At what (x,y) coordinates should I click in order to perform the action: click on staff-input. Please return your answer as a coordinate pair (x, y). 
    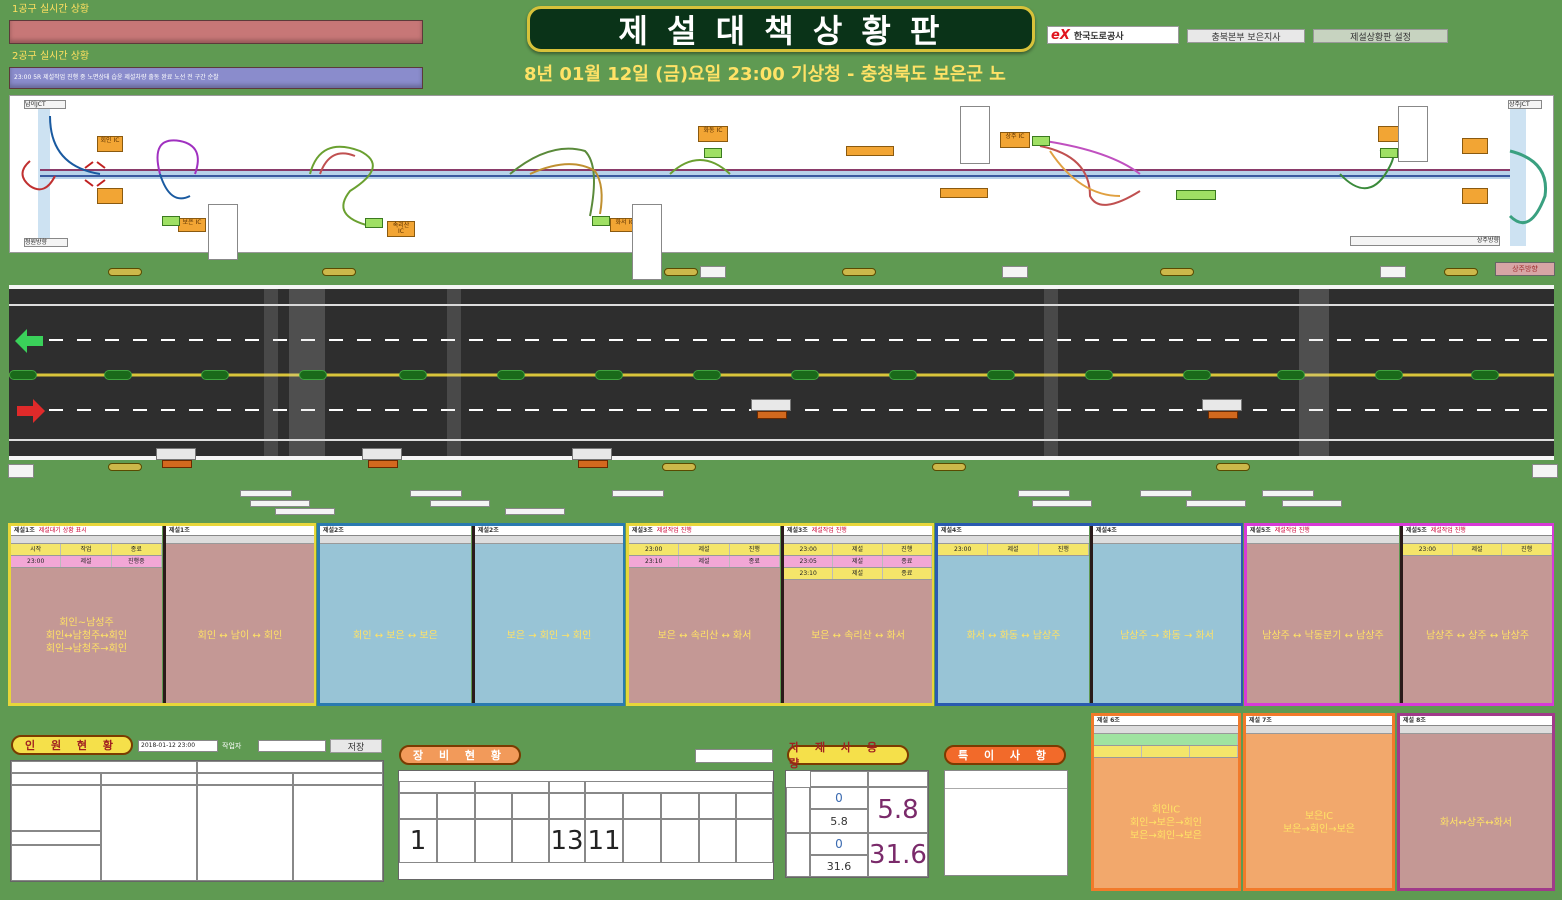
    Looking at the image, I should click on (292, 746).